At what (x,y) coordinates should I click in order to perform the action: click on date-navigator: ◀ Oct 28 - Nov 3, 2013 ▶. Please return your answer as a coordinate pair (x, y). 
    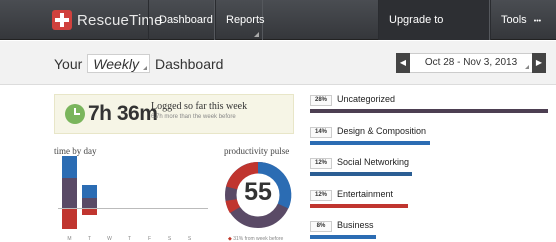
    Looking at the image, I should click on (471, 63).